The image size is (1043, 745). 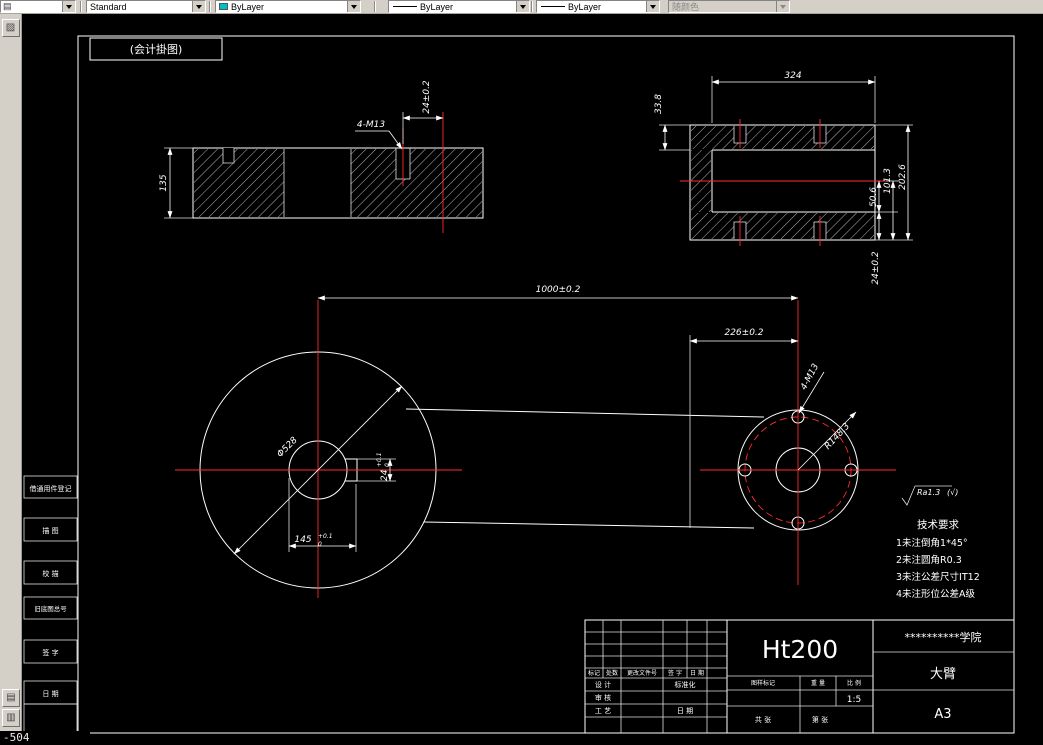 What do you see at coordinates (603, 697) in the screenshot?
I see `sig-label: 审 核` at bounding box center [603, 697].